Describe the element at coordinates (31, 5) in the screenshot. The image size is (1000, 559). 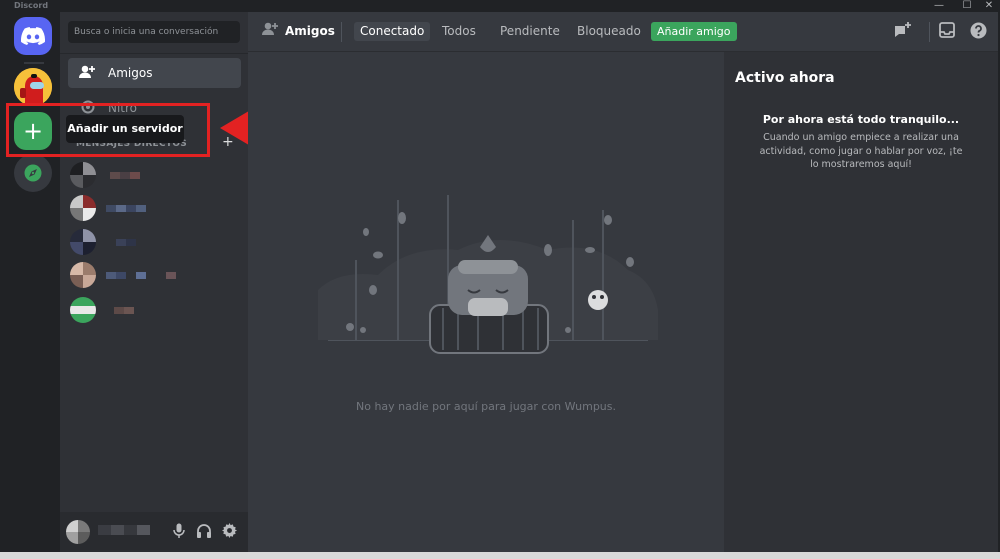
I see `app-title: Discord` at that location.